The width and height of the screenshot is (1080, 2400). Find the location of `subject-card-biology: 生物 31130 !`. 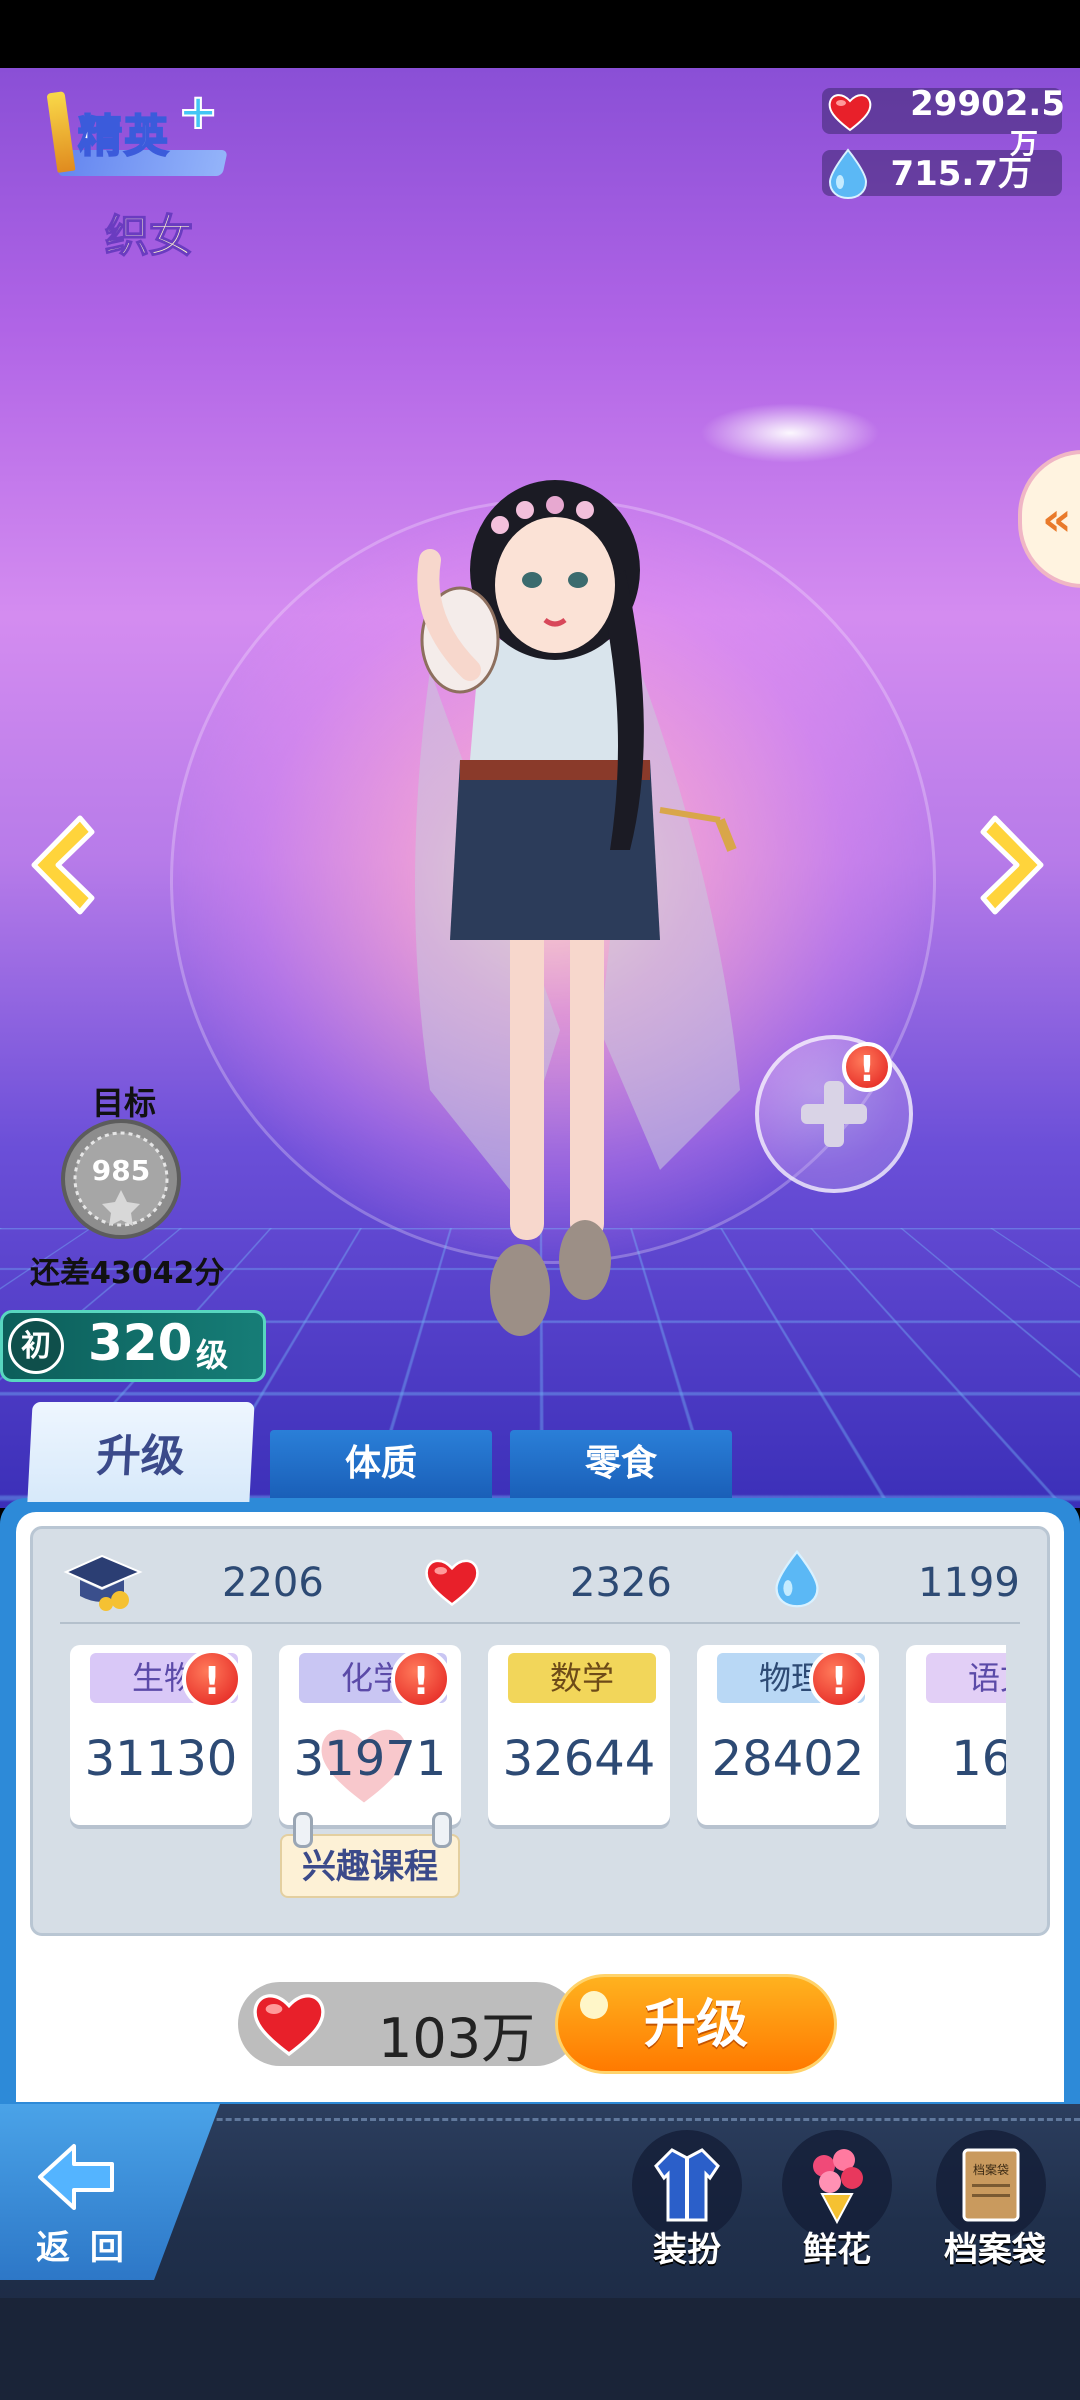

subject-card-biology: 生物 31130 ! is located at coordinates (161, 1735).